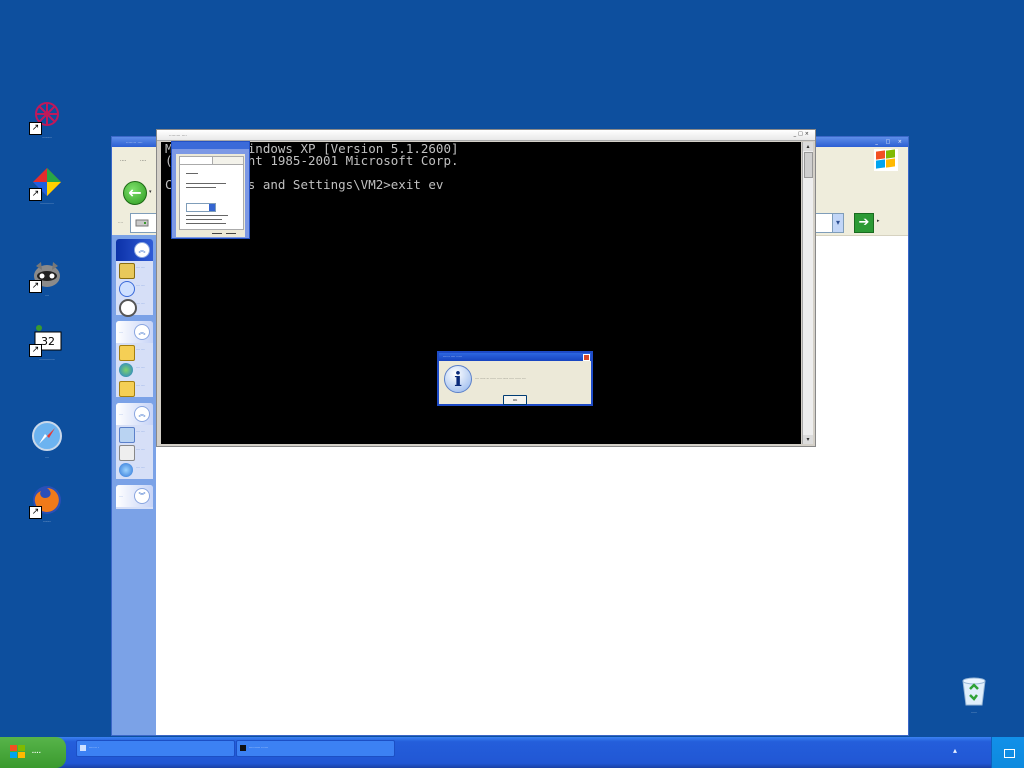  What do you see at coordinates (486, 135) in the screenshot?
I see `cmd-title-bar: ......... .... _□×` at bounding box center [486, 135].